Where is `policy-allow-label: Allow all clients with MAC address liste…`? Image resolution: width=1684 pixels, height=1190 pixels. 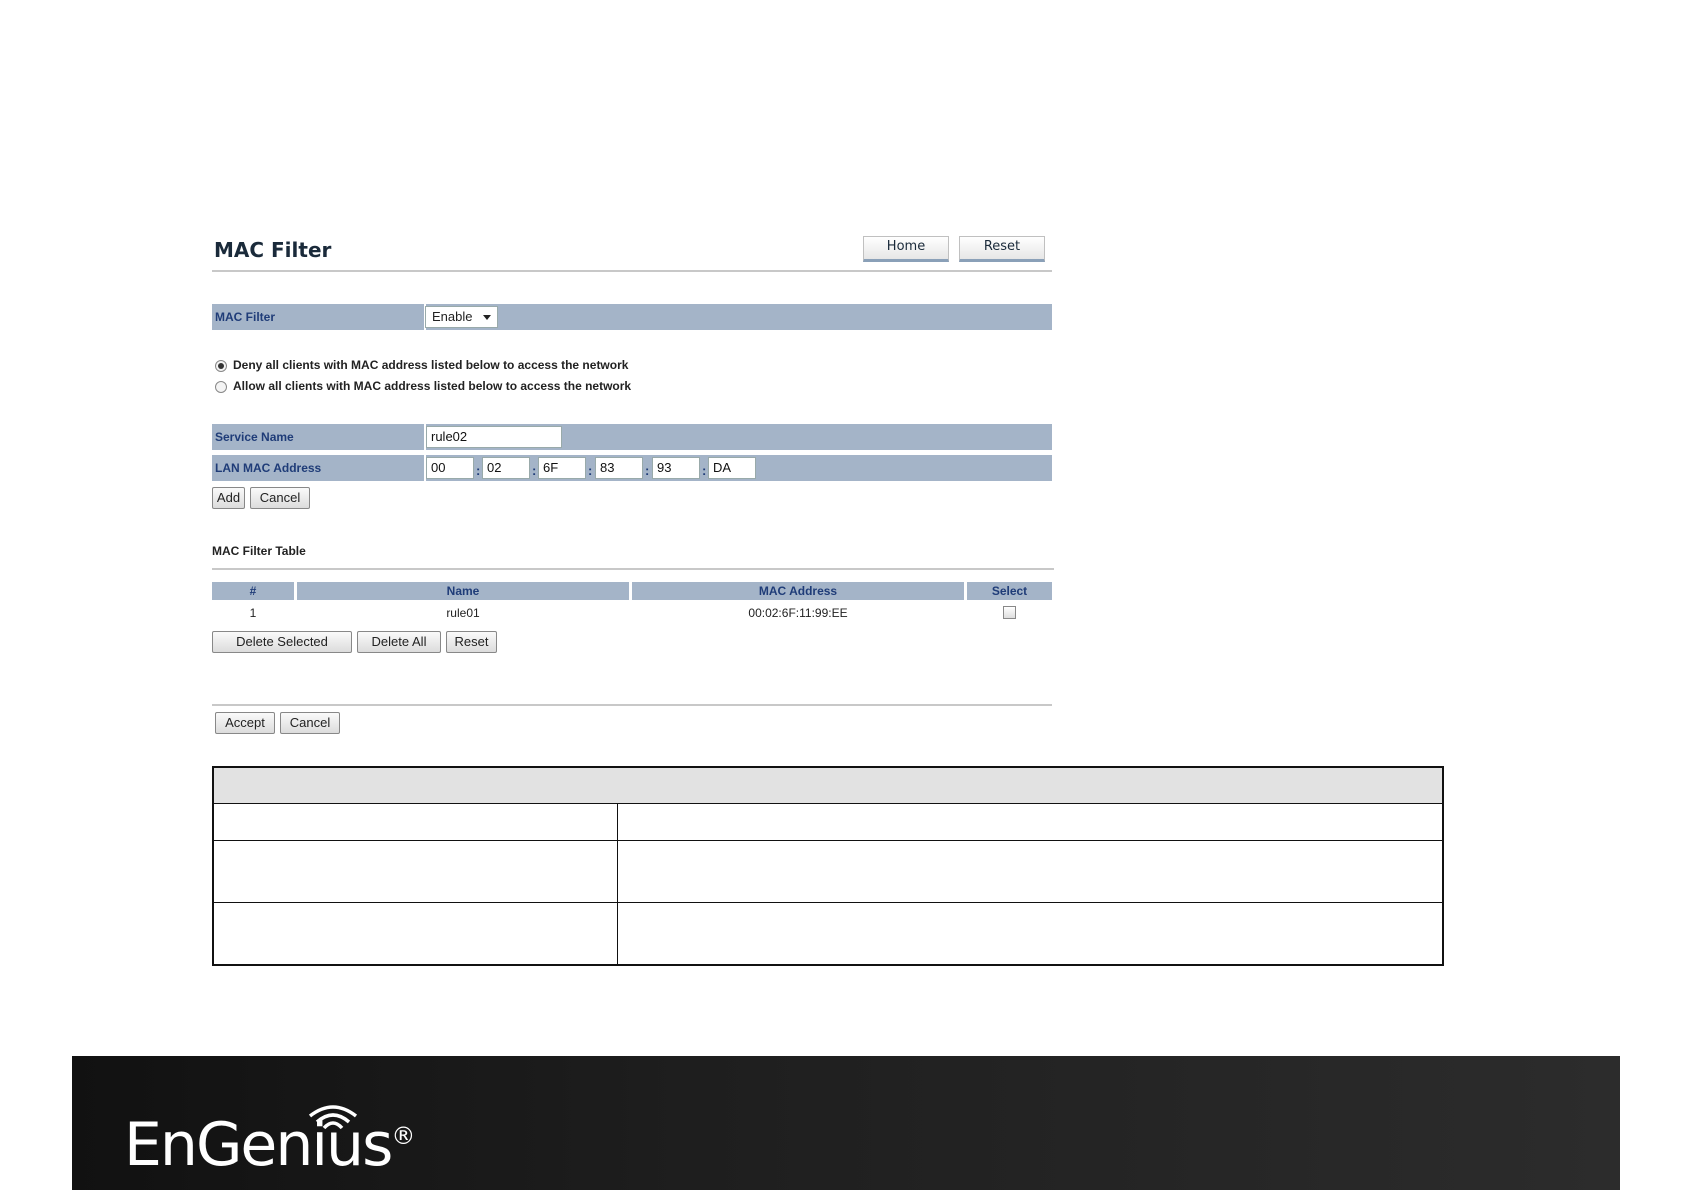 policy-allow-label: Allow all clients with MAC address liste… is located at coordinates (432, 386).